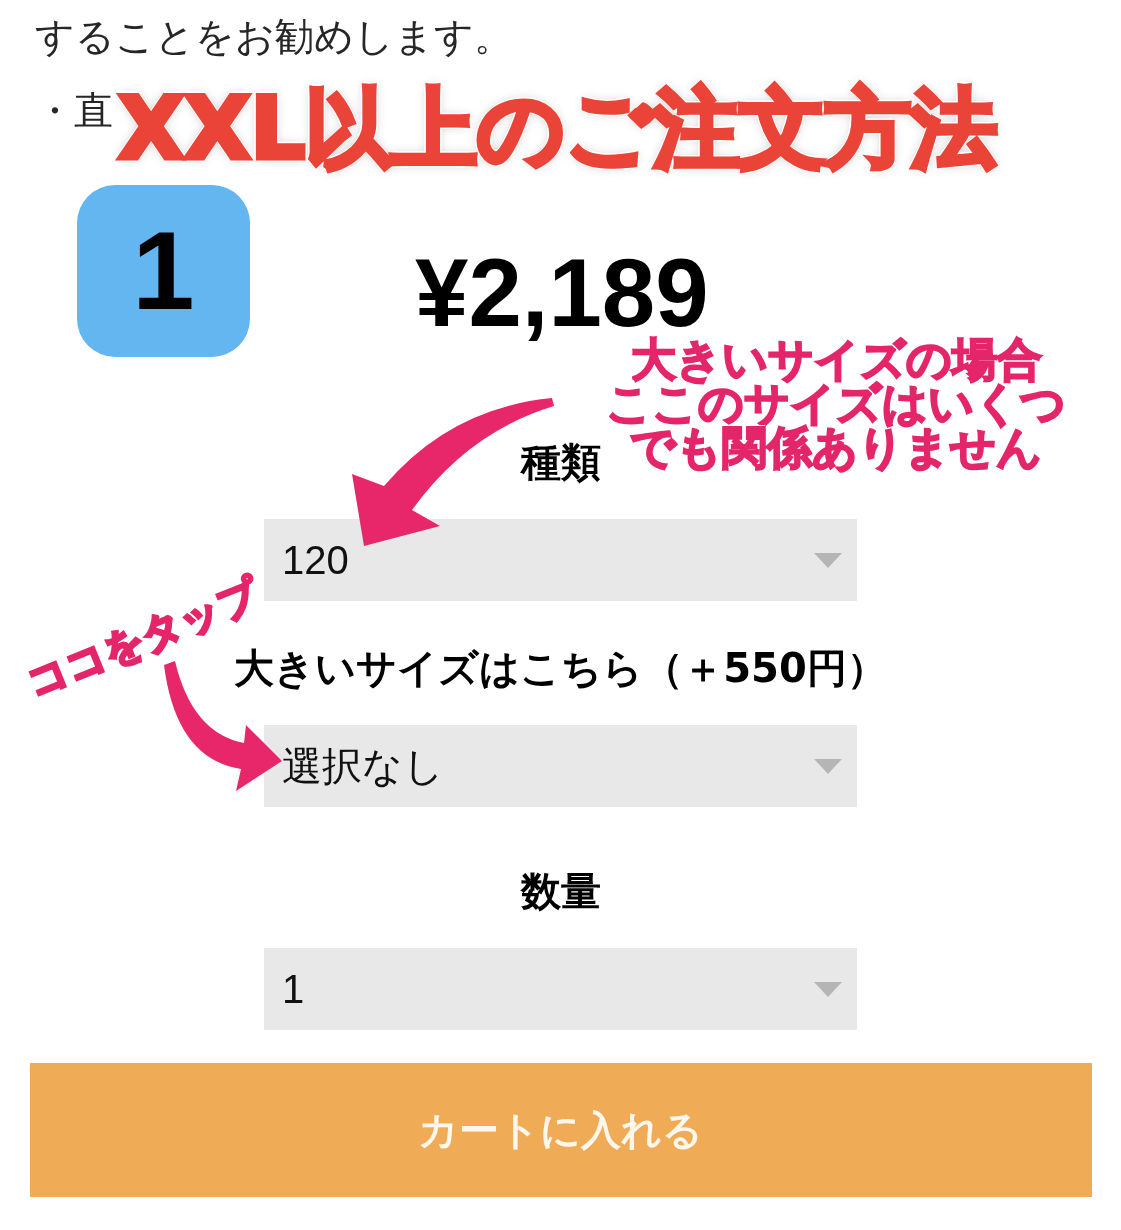 The image size is (1121, 1230). Describe the element at coordinates (560, 766) in the screenshot. I see `dropdown-select: 選択なし` at that location.